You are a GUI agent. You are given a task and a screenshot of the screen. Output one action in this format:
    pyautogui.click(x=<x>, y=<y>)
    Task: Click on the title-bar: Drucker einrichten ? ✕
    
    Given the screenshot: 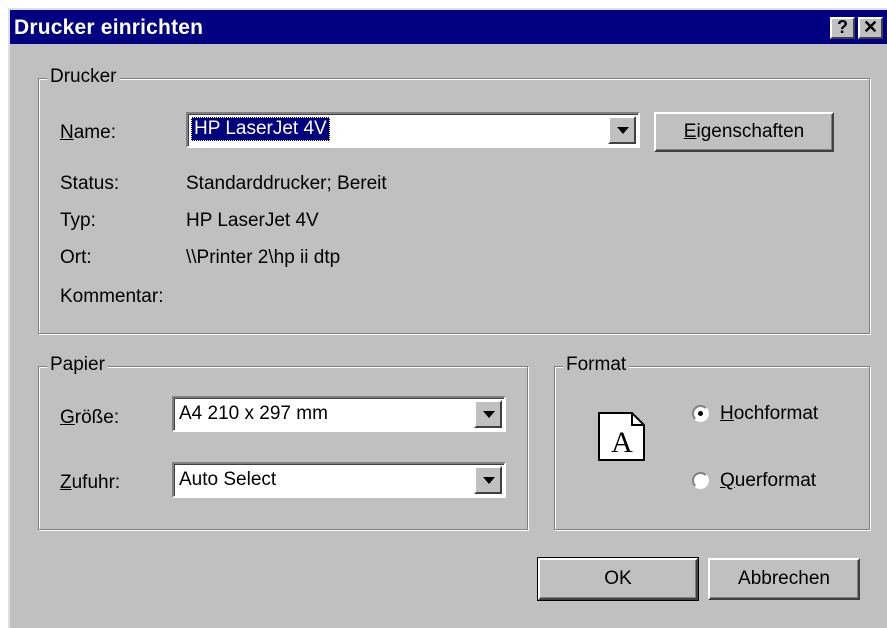 What is the action you would take?
    pyautogui.click(x=448, y=27)
    